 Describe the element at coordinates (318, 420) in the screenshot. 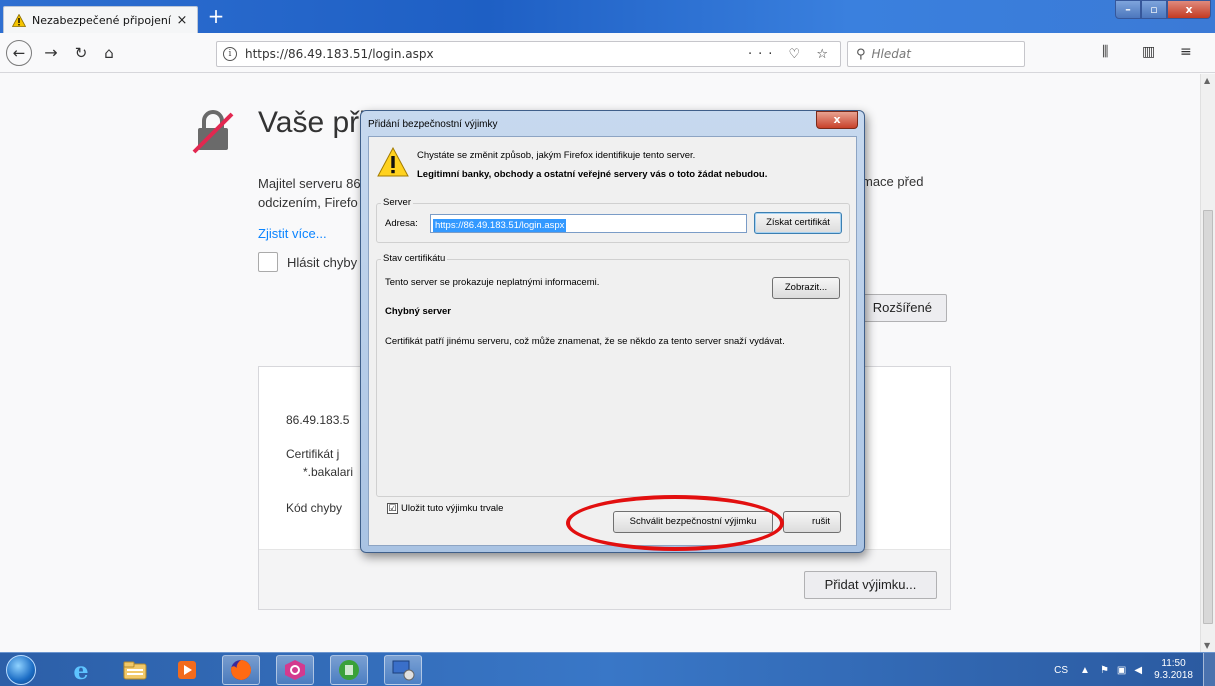

I see `adv-host: 86.49.183.5` at that location.